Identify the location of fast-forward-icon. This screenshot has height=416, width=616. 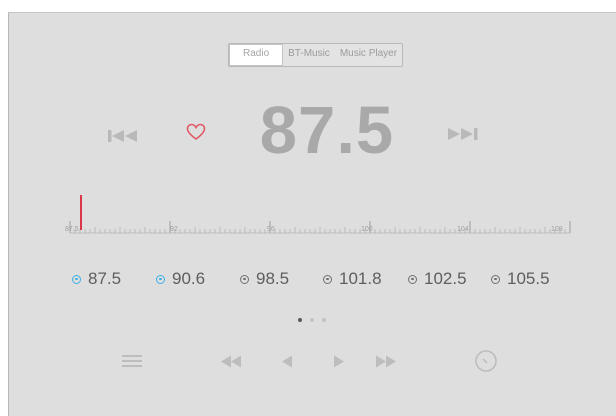
(386, 361).